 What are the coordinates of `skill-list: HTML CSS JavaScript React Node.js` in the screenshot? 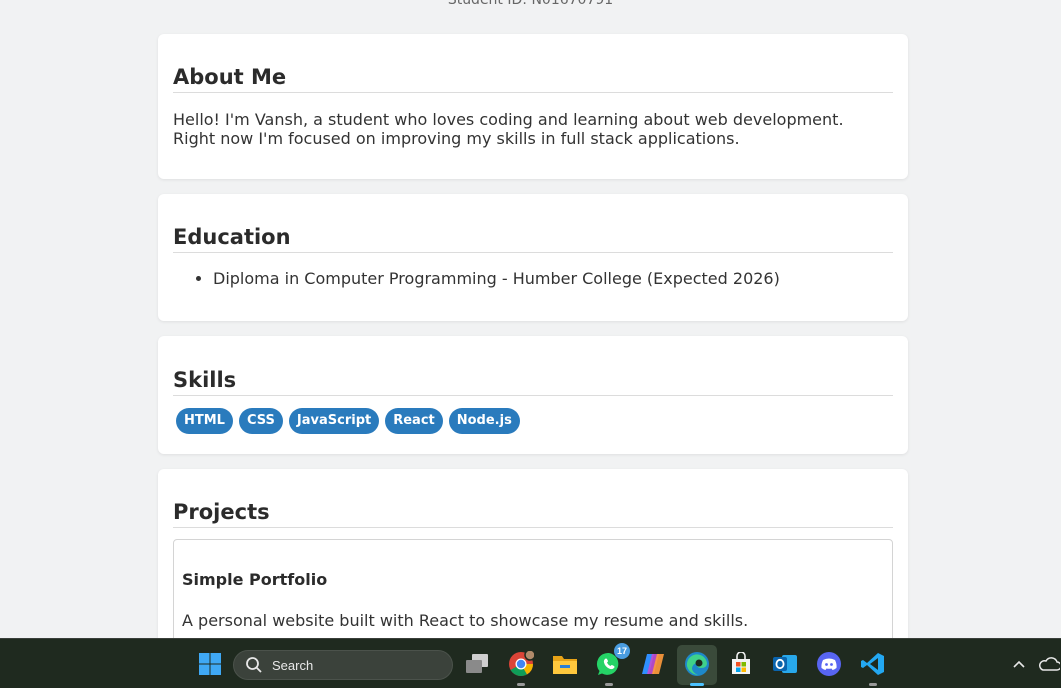 It's located at (533, 421).